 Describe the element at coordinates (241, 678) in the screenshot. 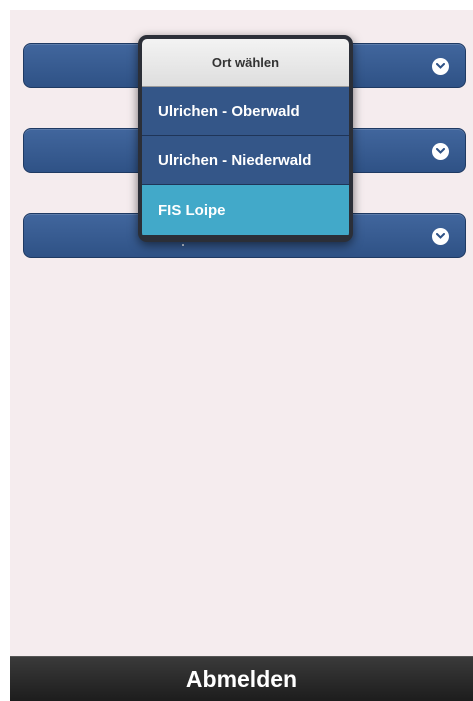

I see `logout-button: Abmelden` at that location.